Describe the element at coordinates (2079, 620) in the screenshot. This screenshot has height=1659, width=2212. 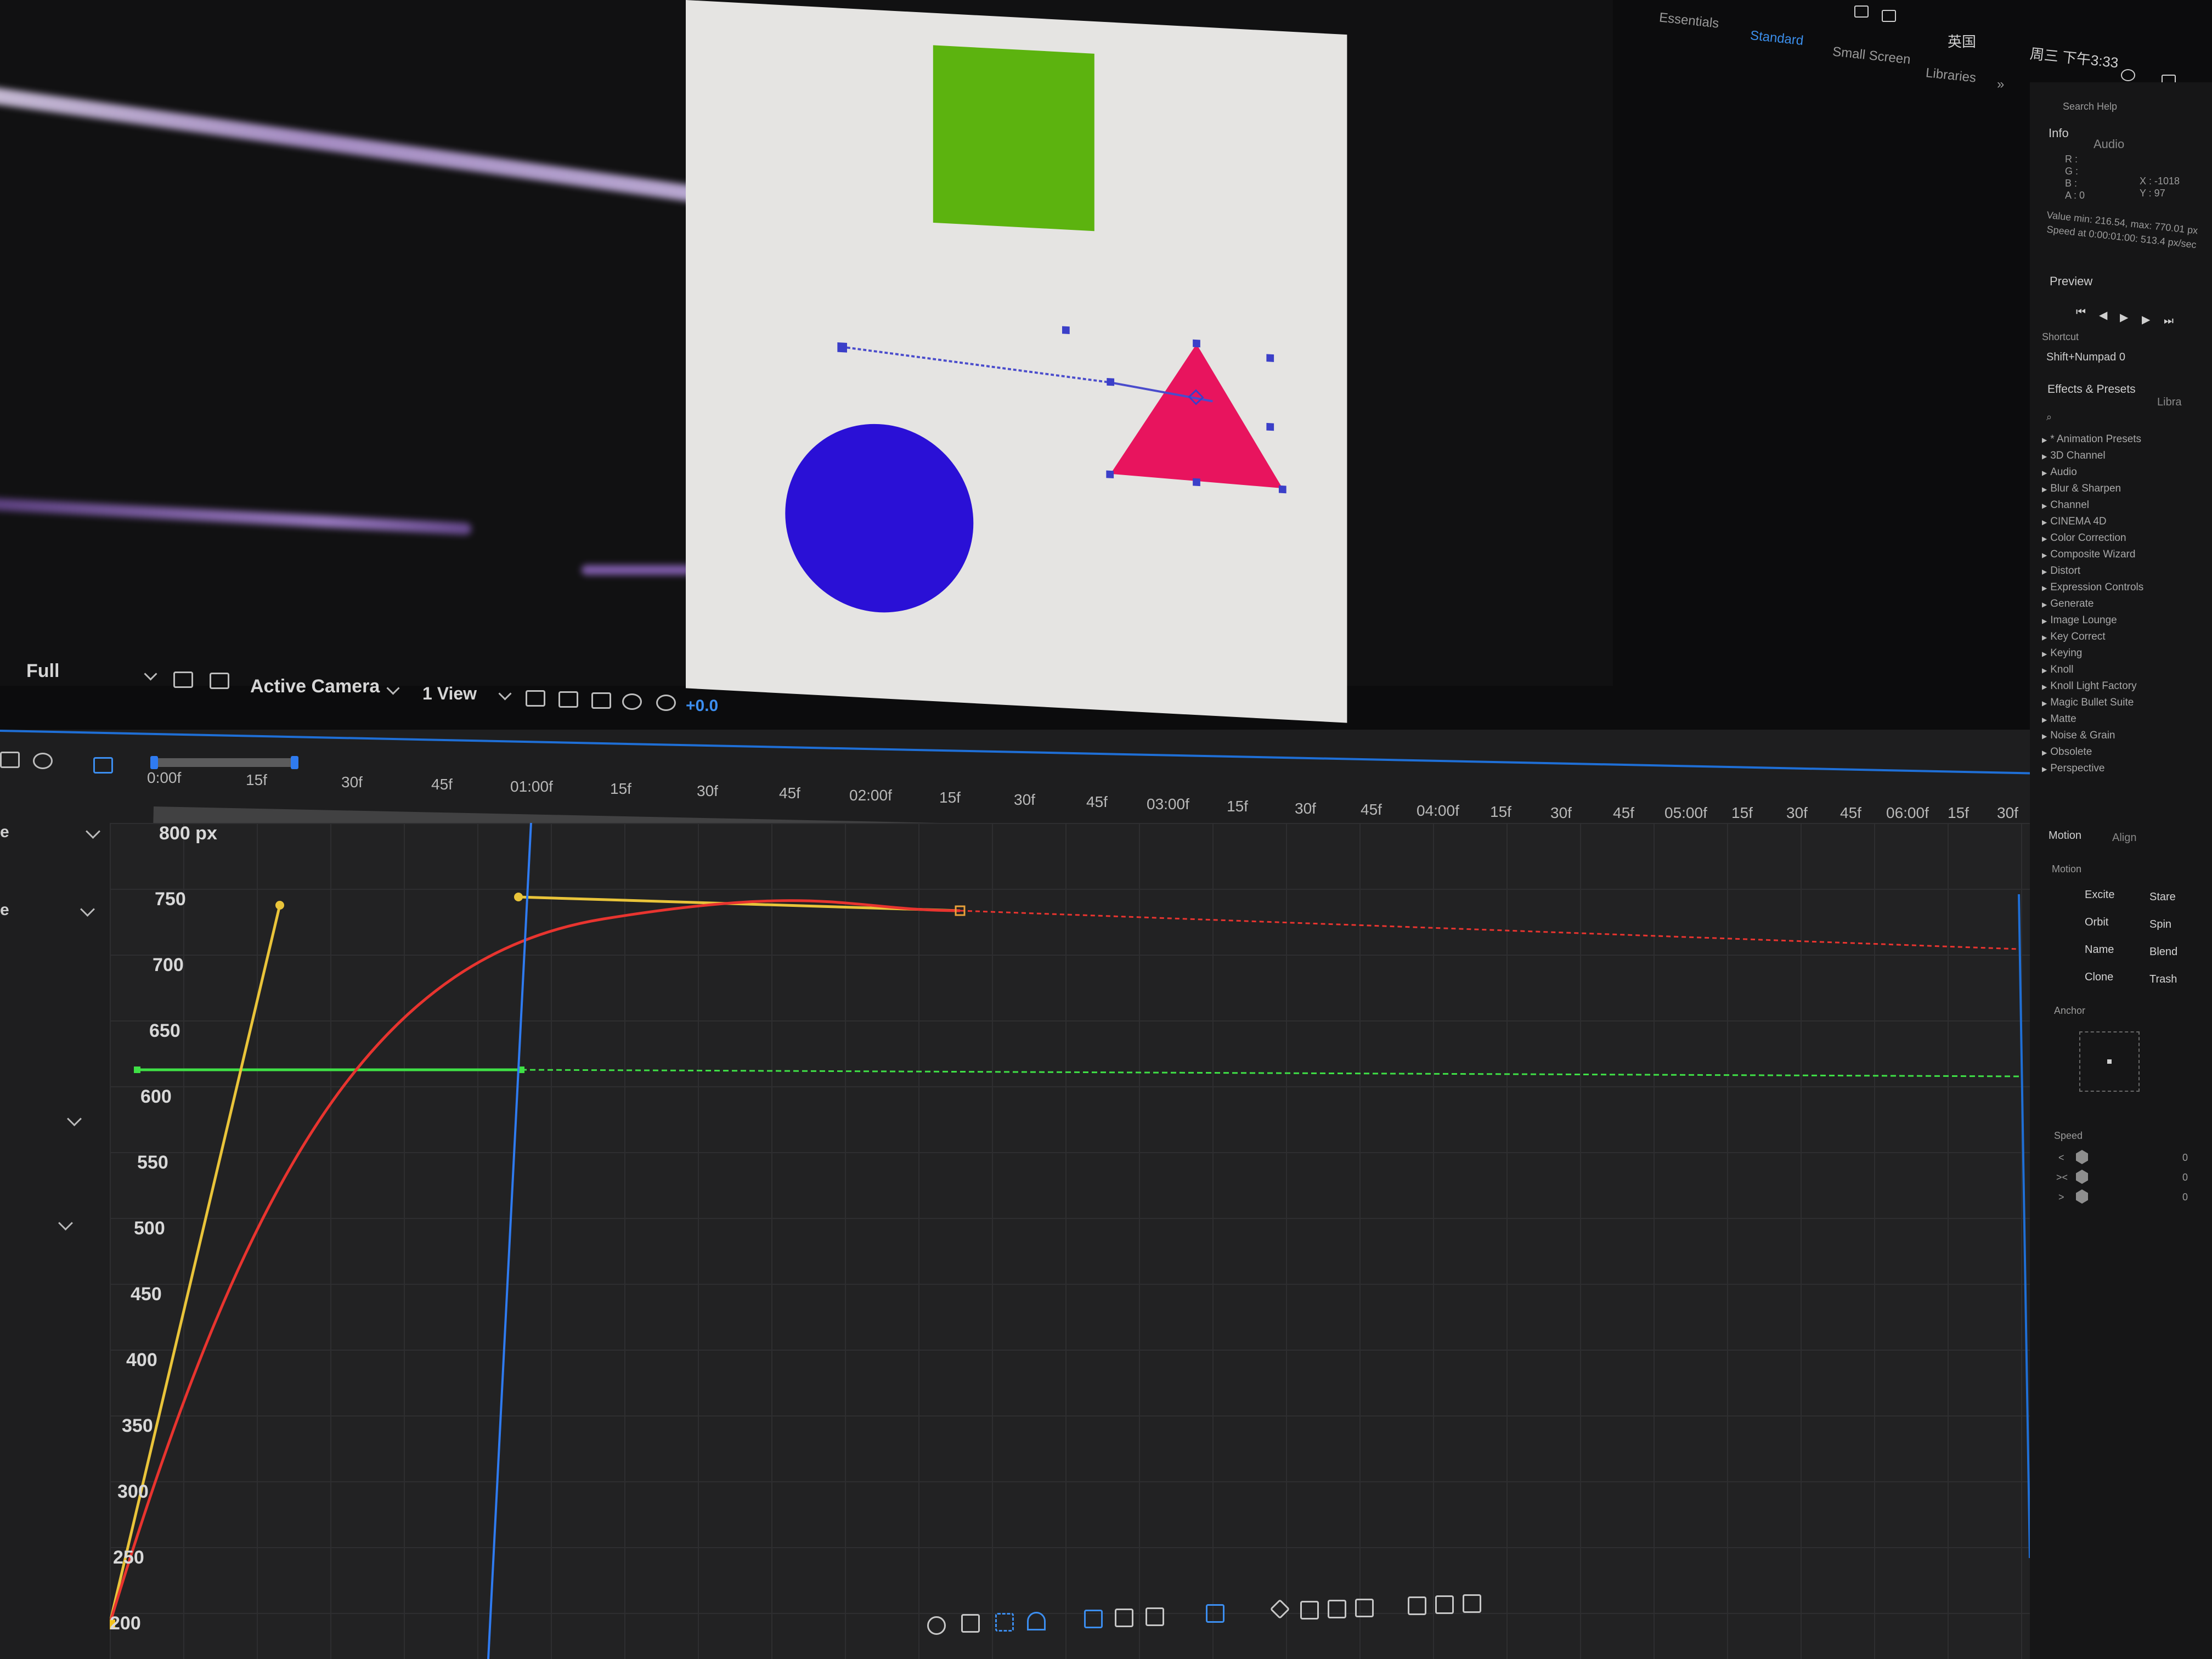
I see `effects-list-item: Image Lounge` at that location.